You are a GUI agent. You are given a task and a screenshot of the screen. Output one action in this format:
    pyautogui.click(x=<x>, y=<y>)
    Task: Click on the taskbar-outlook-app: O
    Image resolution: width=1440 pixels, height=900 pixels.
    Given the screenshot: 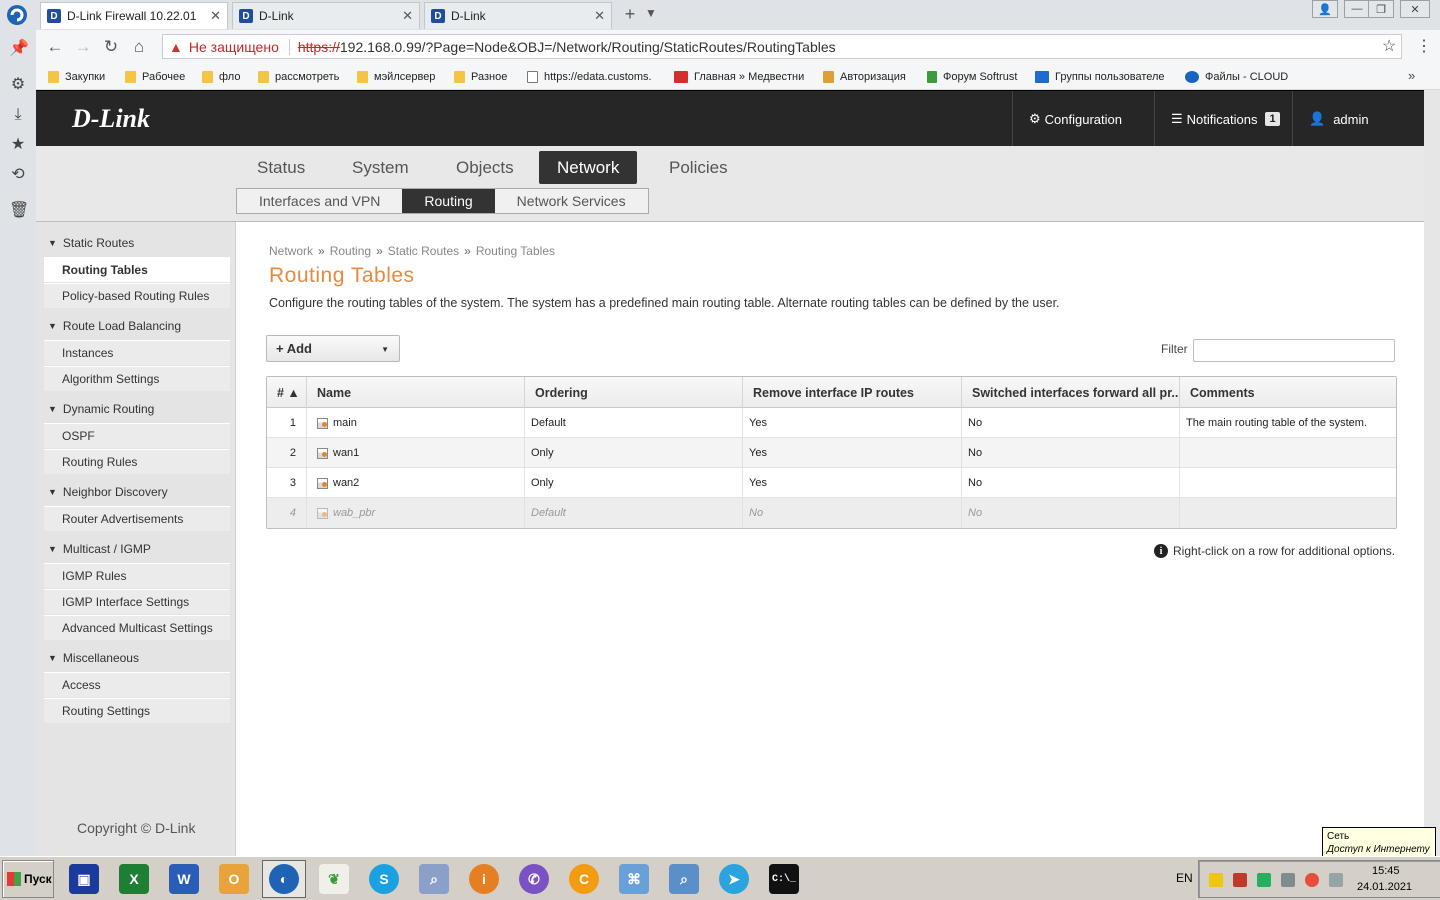 What is the action you would take?
    pyautogui.click(x=234, y=879)
    